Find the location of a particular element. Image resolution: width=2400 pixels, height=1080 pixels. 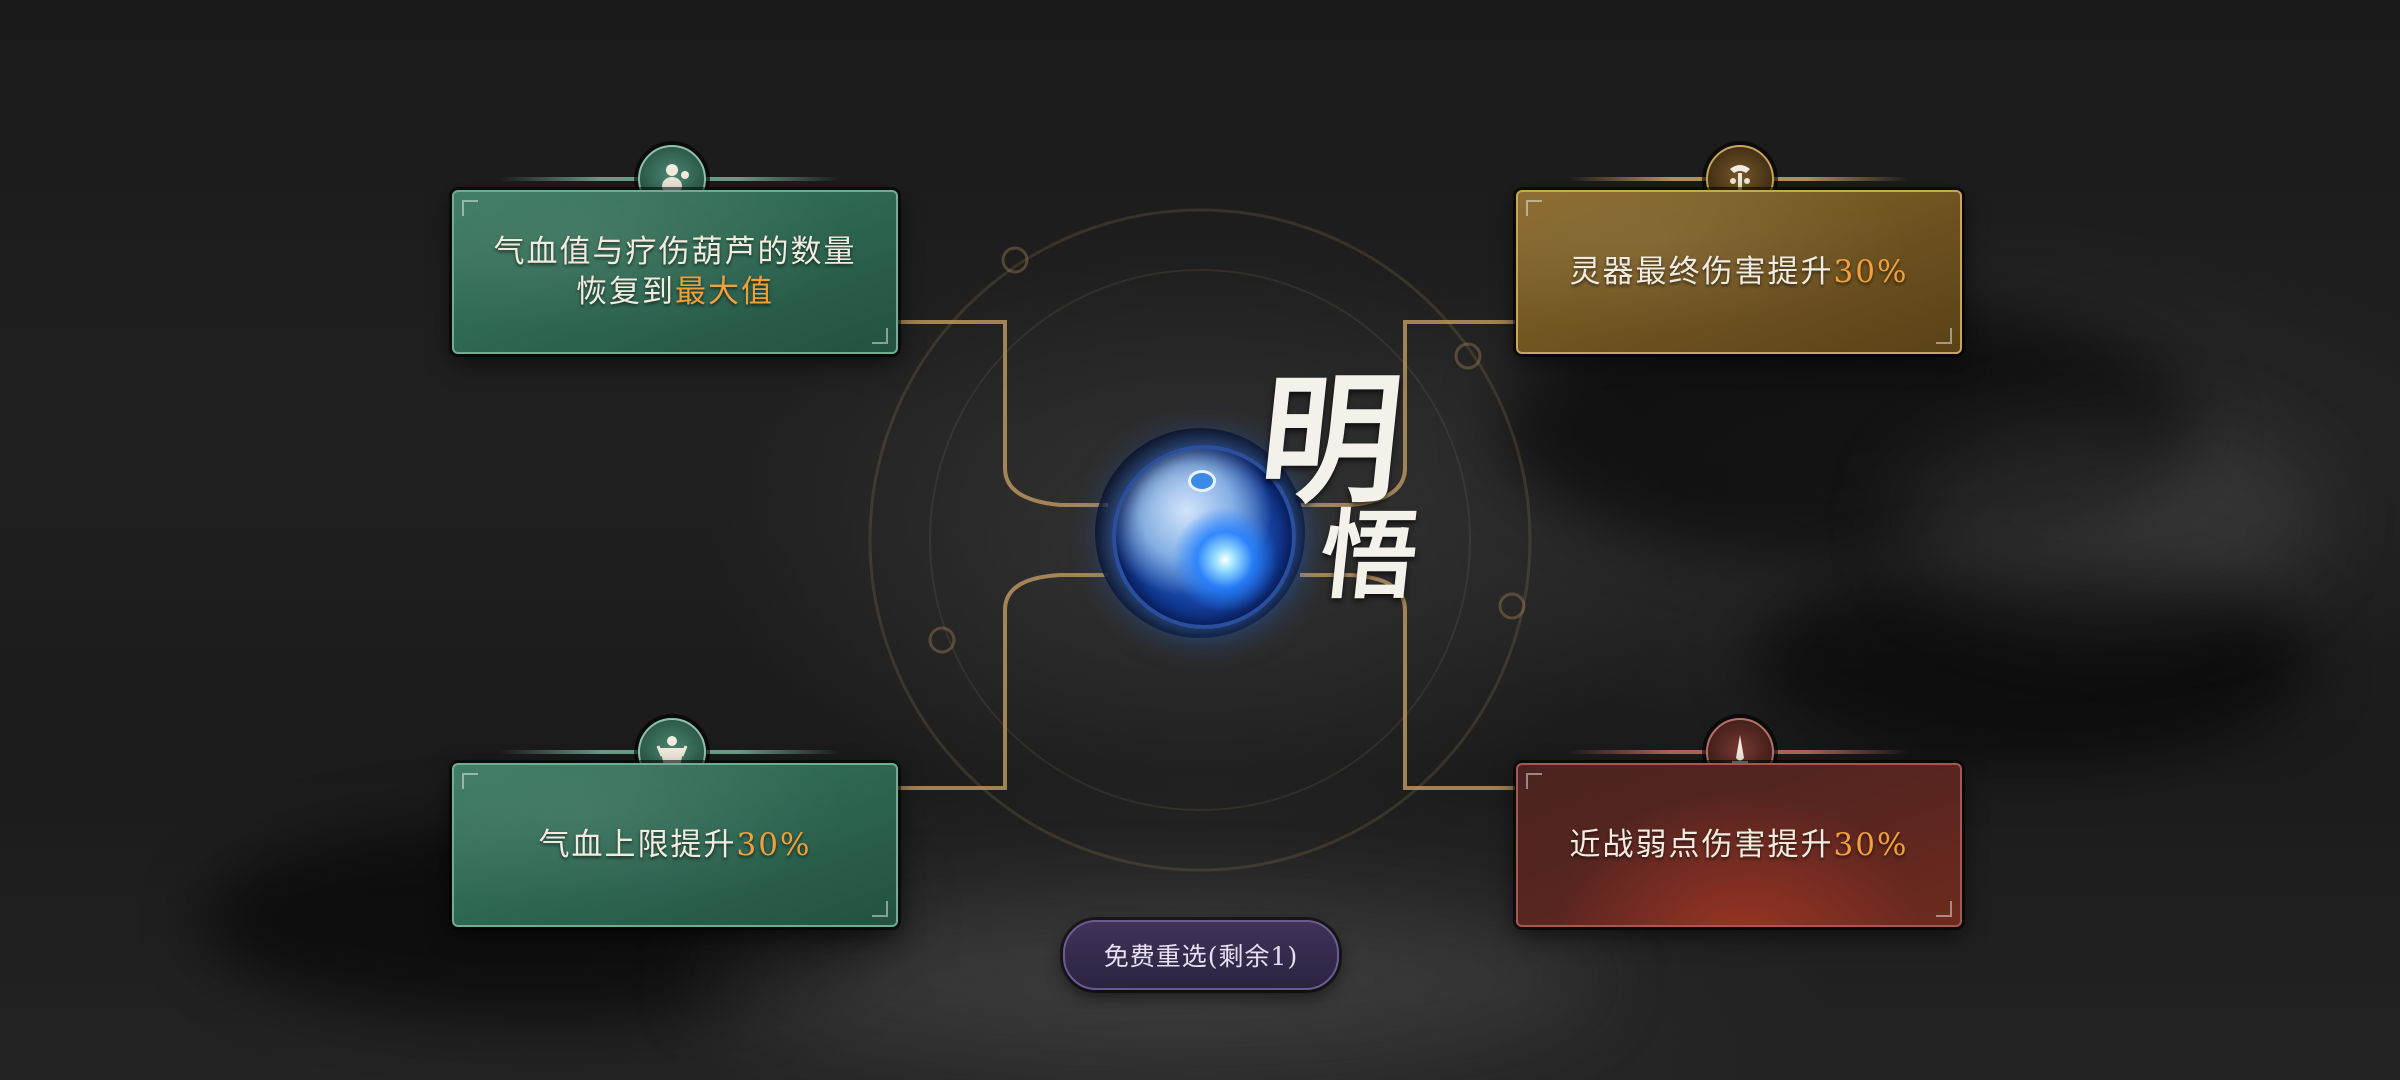

card-line-2-prefix: 恢复到 is located at coordinates (625, 292).